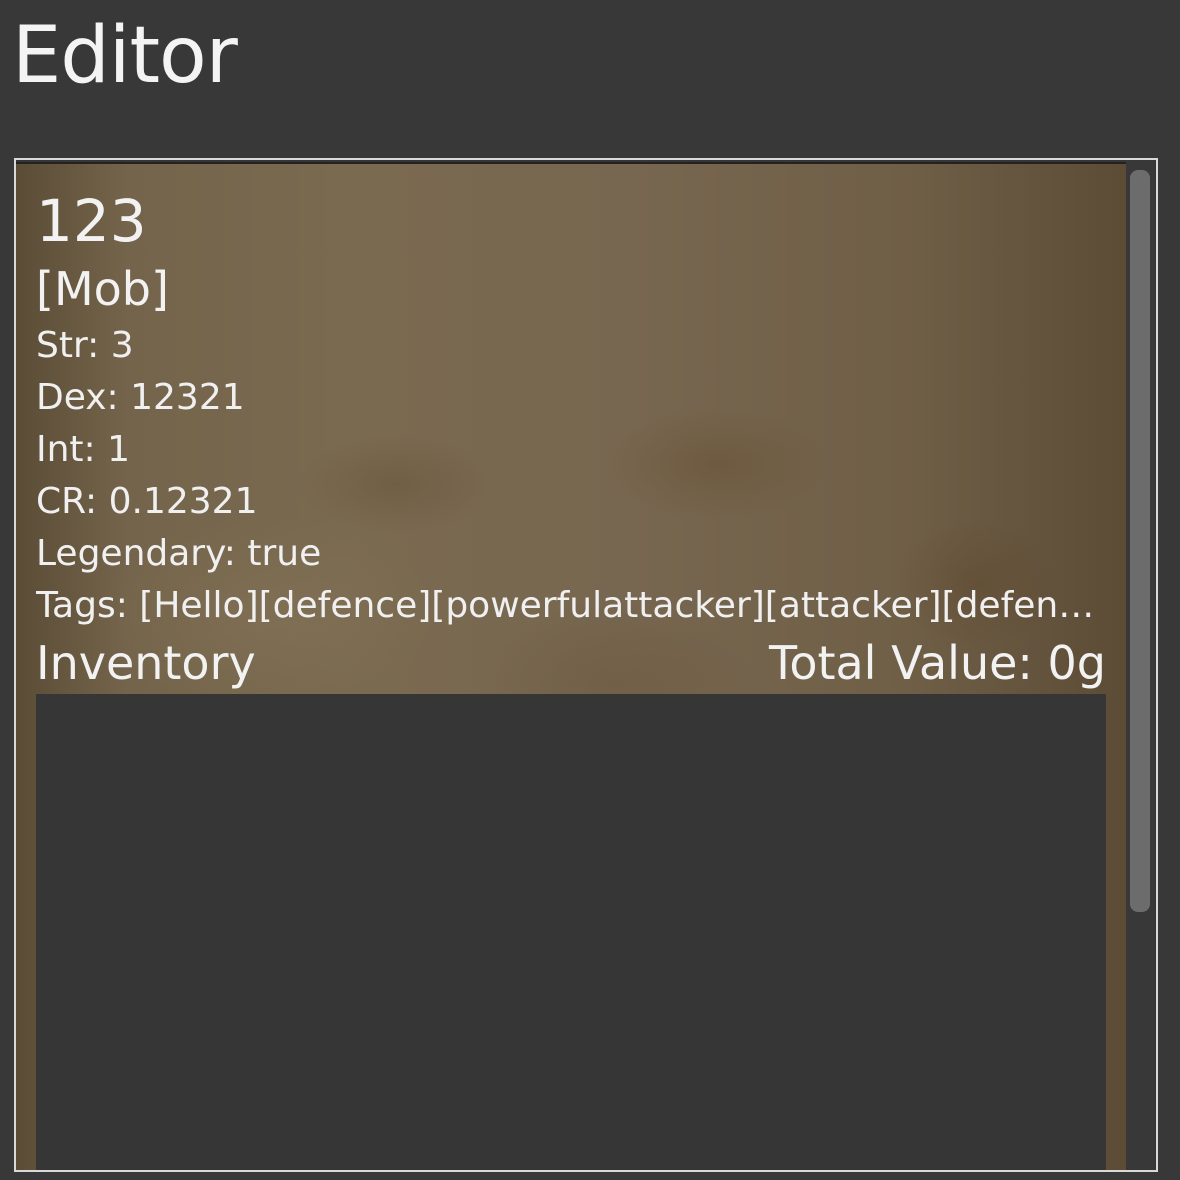  What do you see at coordinates (91, 221) in the screenshot?
I see `entity-name: 123` at bounding box center [91, 221].